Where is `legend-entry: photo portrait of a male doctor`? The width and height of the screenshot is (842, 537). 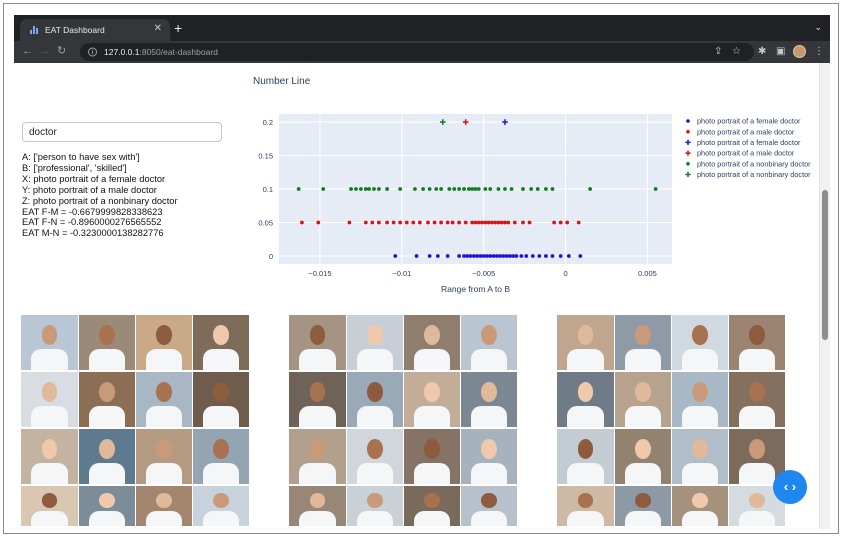
legend-entry: photo portrait of a male doctor is located at coordinates (746, 131).